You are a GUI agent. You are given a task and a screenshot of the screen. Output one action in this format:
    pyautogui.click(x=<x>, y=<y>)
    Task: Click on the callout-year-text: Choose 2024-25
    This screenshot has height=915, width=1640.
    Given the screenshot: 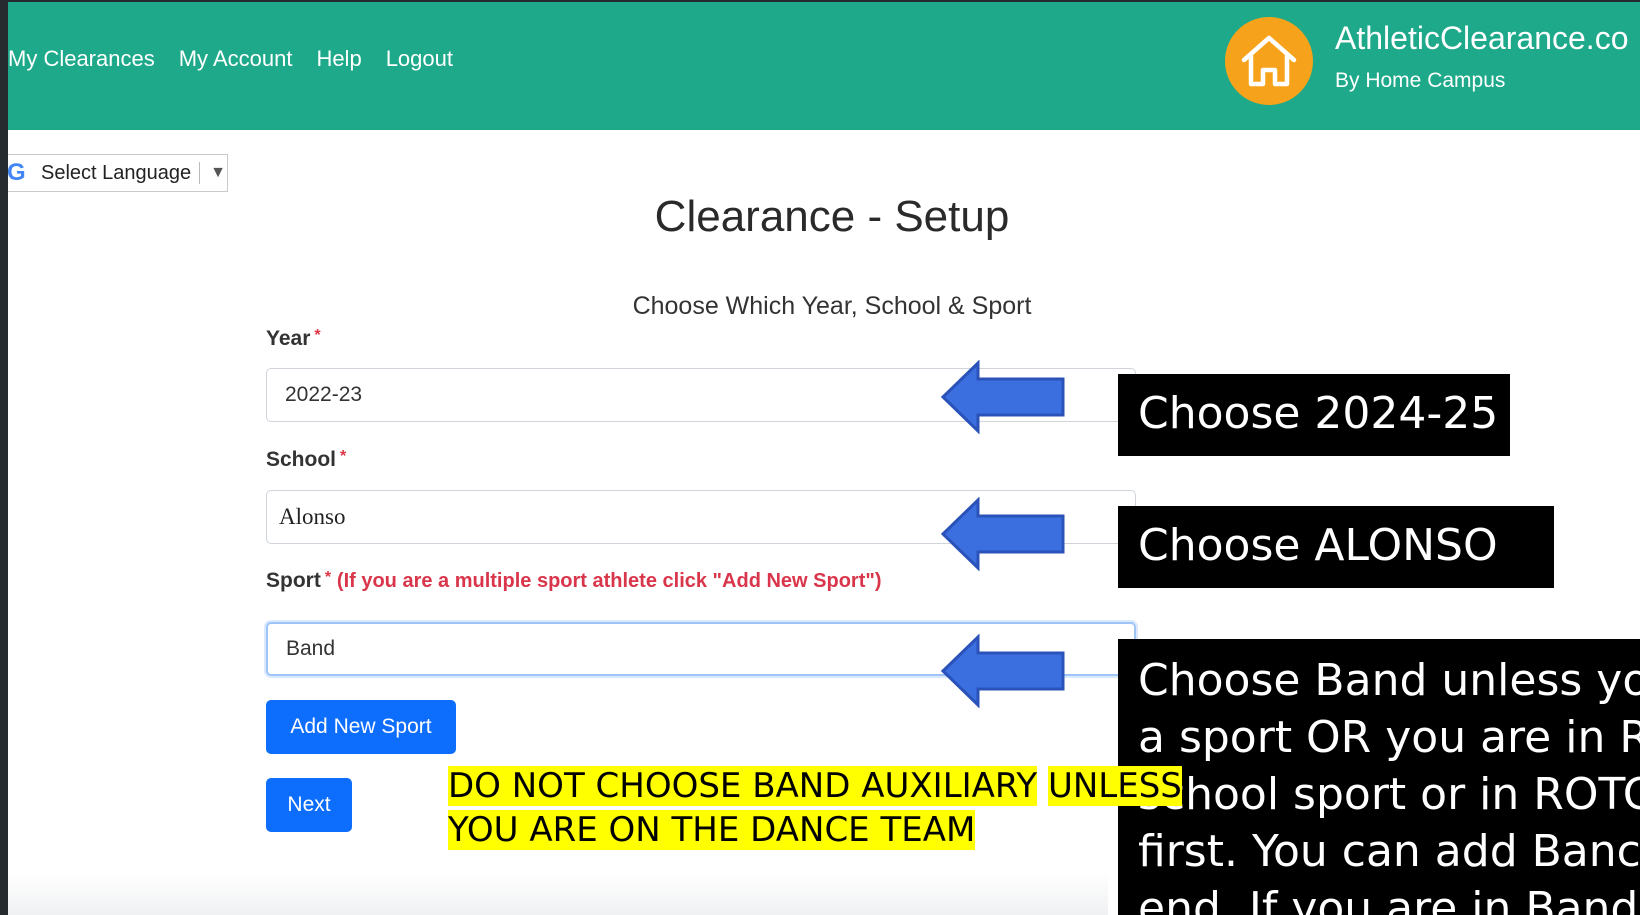 What is the action you would take?
    pyautogui.click(x=1318, y=413)
    